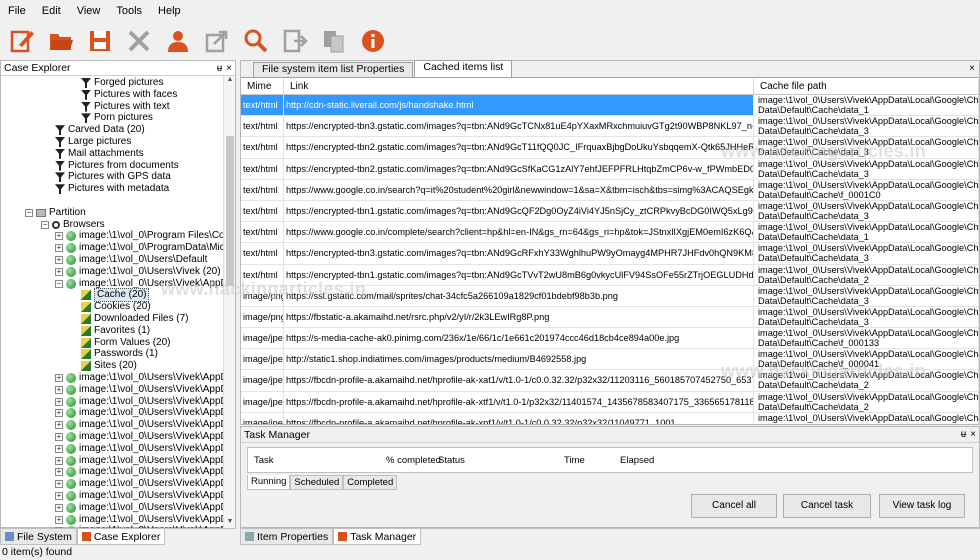 The image size is (980, 560). What do you see at coordinates (264, 460) in the screenshot?
I see `col-task: Task` at bounding box center [264, 460].